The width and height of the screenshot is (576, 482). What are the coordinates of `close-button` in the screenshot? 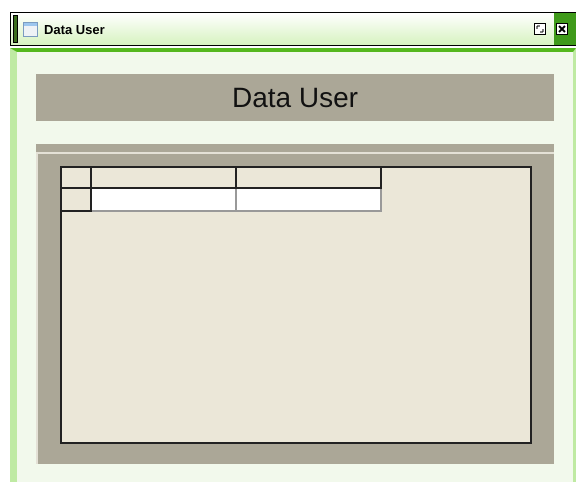 It's located at (562, 29).